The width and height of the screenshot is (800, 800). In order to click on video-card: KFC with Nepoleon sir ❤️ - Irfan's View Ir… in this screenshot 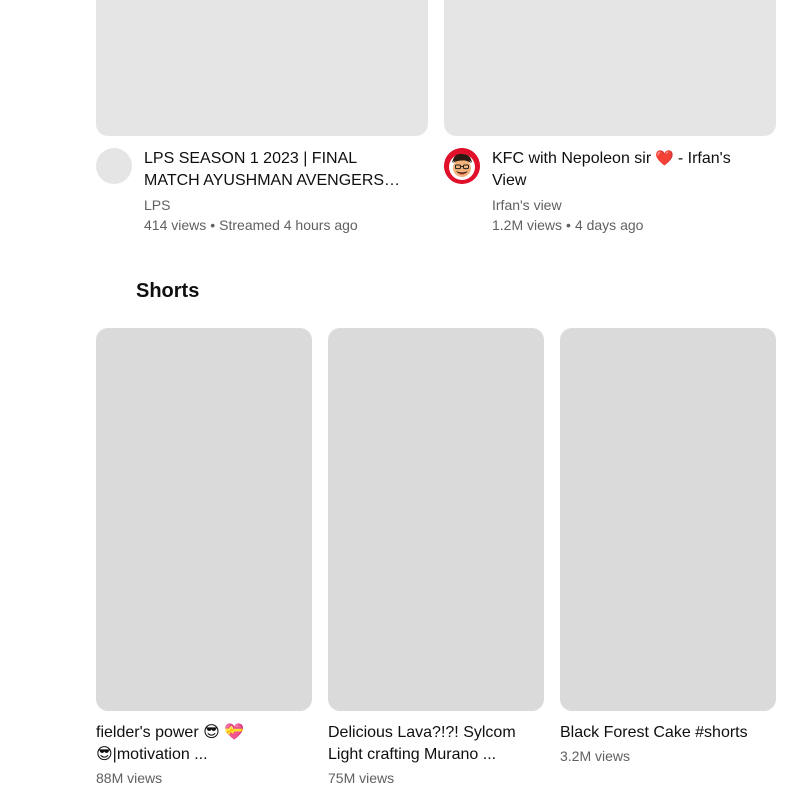, I will do `click(610, 117)`.